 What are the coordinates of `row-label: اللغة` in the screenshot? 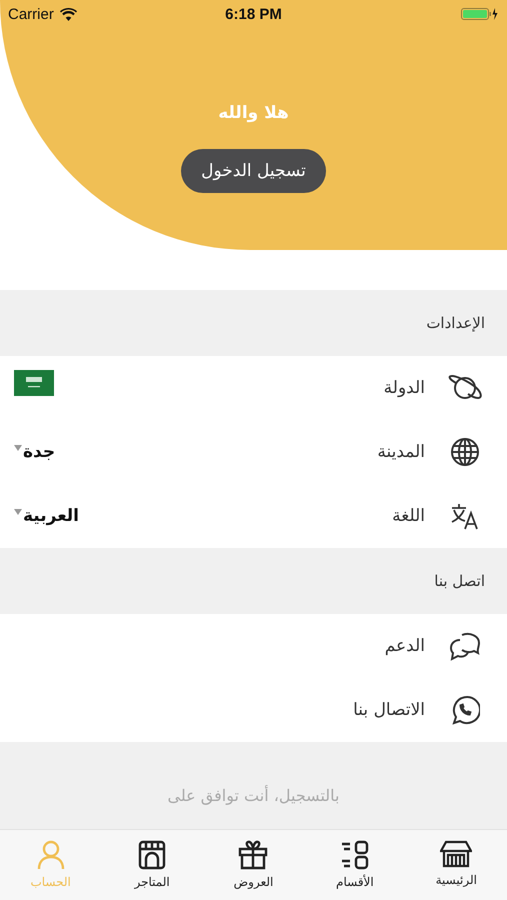 It's located at (408, 516).